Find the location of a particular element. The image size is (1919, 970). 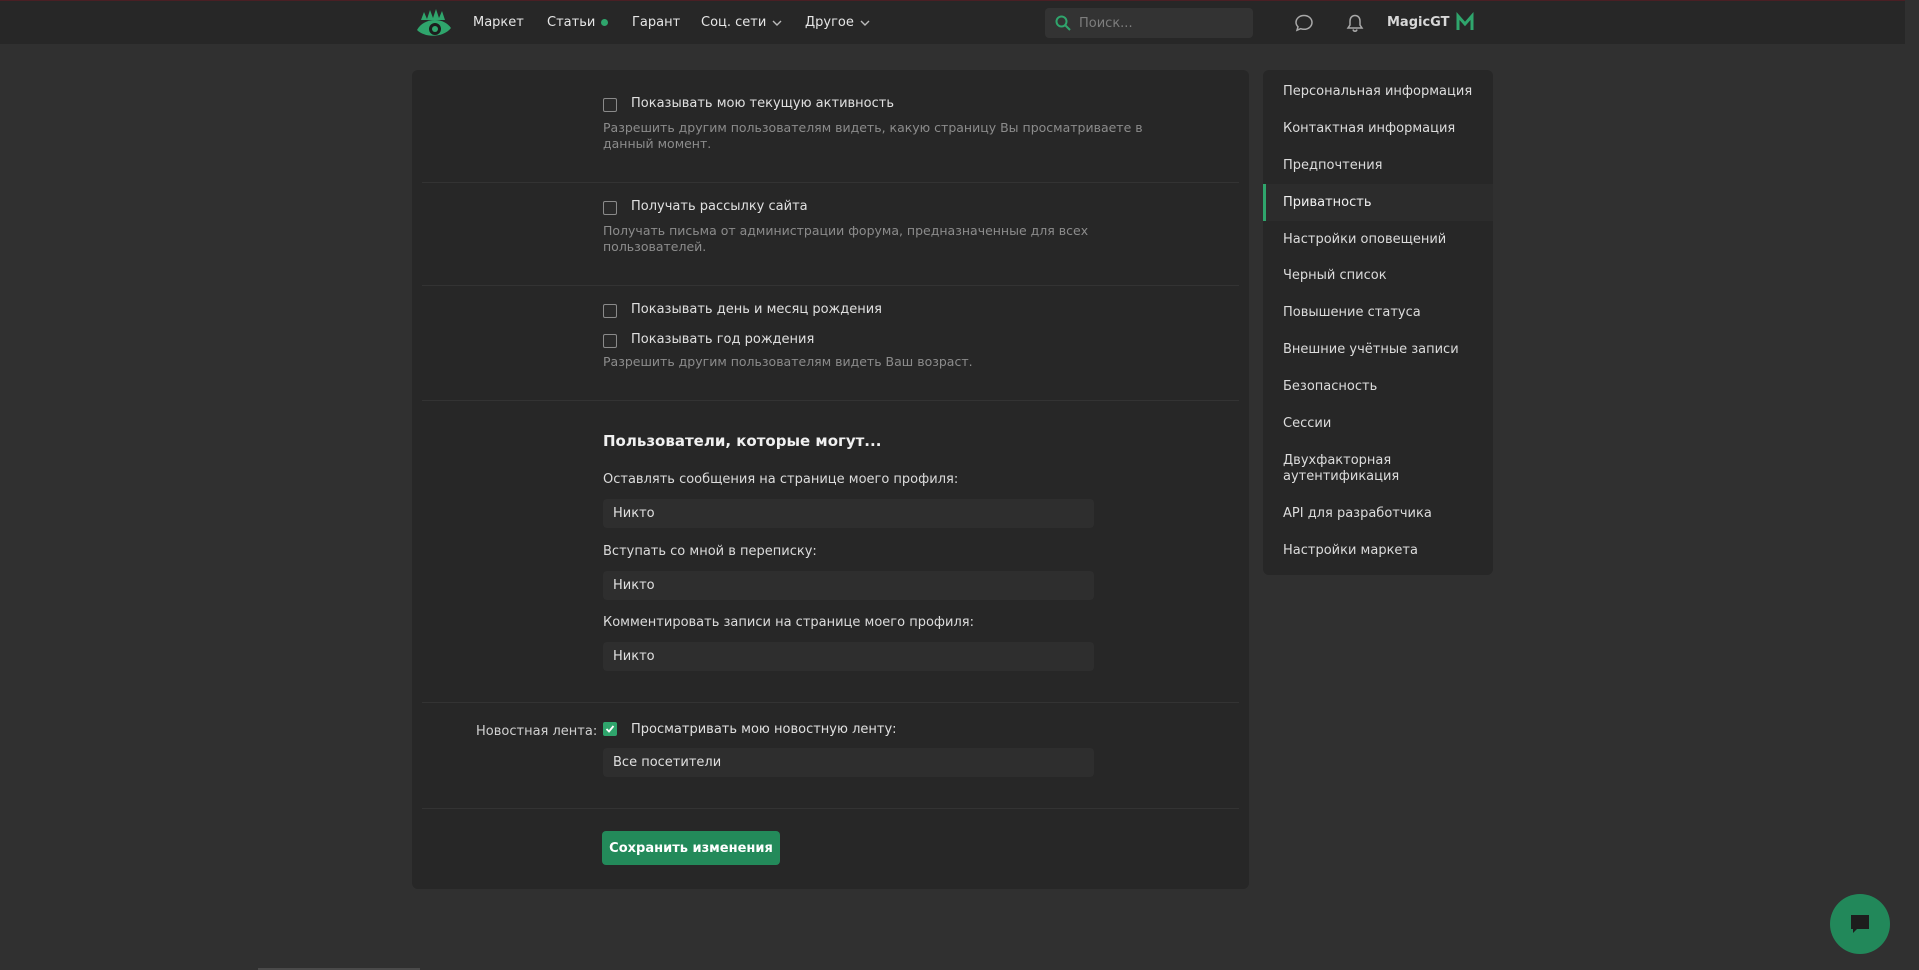

nav-other: Другое is located at coordinates (837, 22).